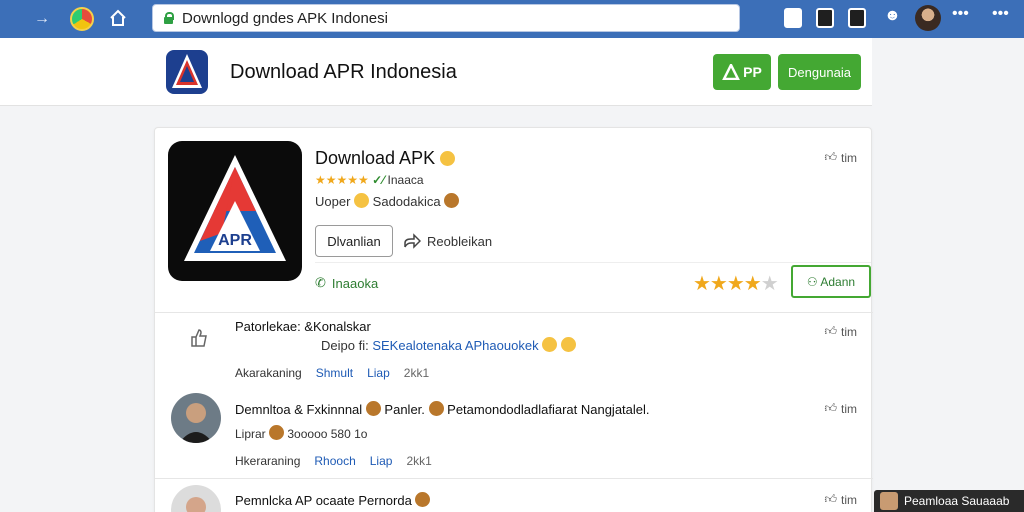 Image resolution: width=1024 pixels, height=512 pixels. I want to click on row-1-reply: Liap, so click(378, 373).